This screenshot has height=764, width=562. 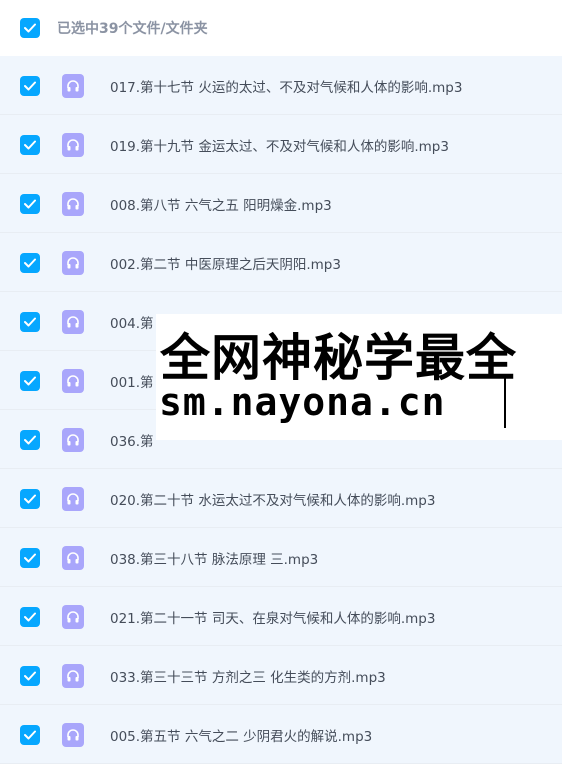 What do you see at coordinates (132, 440) in the screenshot?
I see `file-name: 036.第` at bounding box center [132, 440].